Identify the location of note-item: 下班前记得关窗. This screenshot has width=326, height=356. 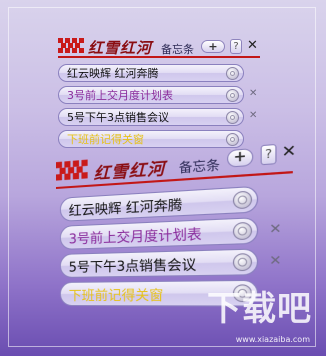
(151, 139).